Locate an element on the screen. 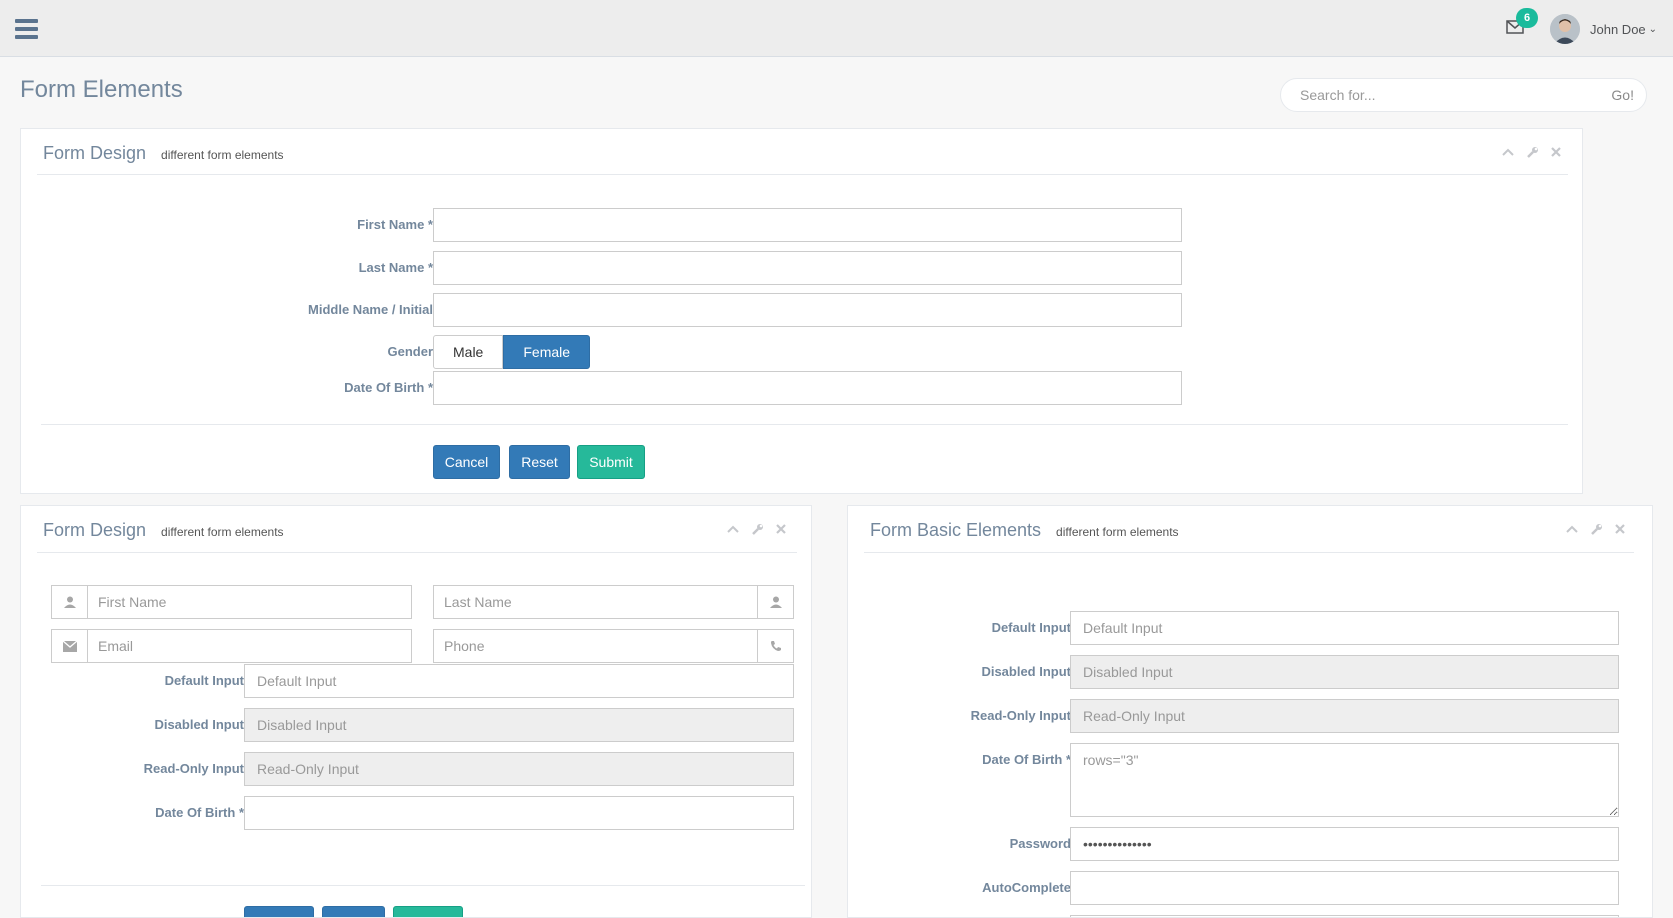  page-title: Form Elements is located at coordinates (101, 89).